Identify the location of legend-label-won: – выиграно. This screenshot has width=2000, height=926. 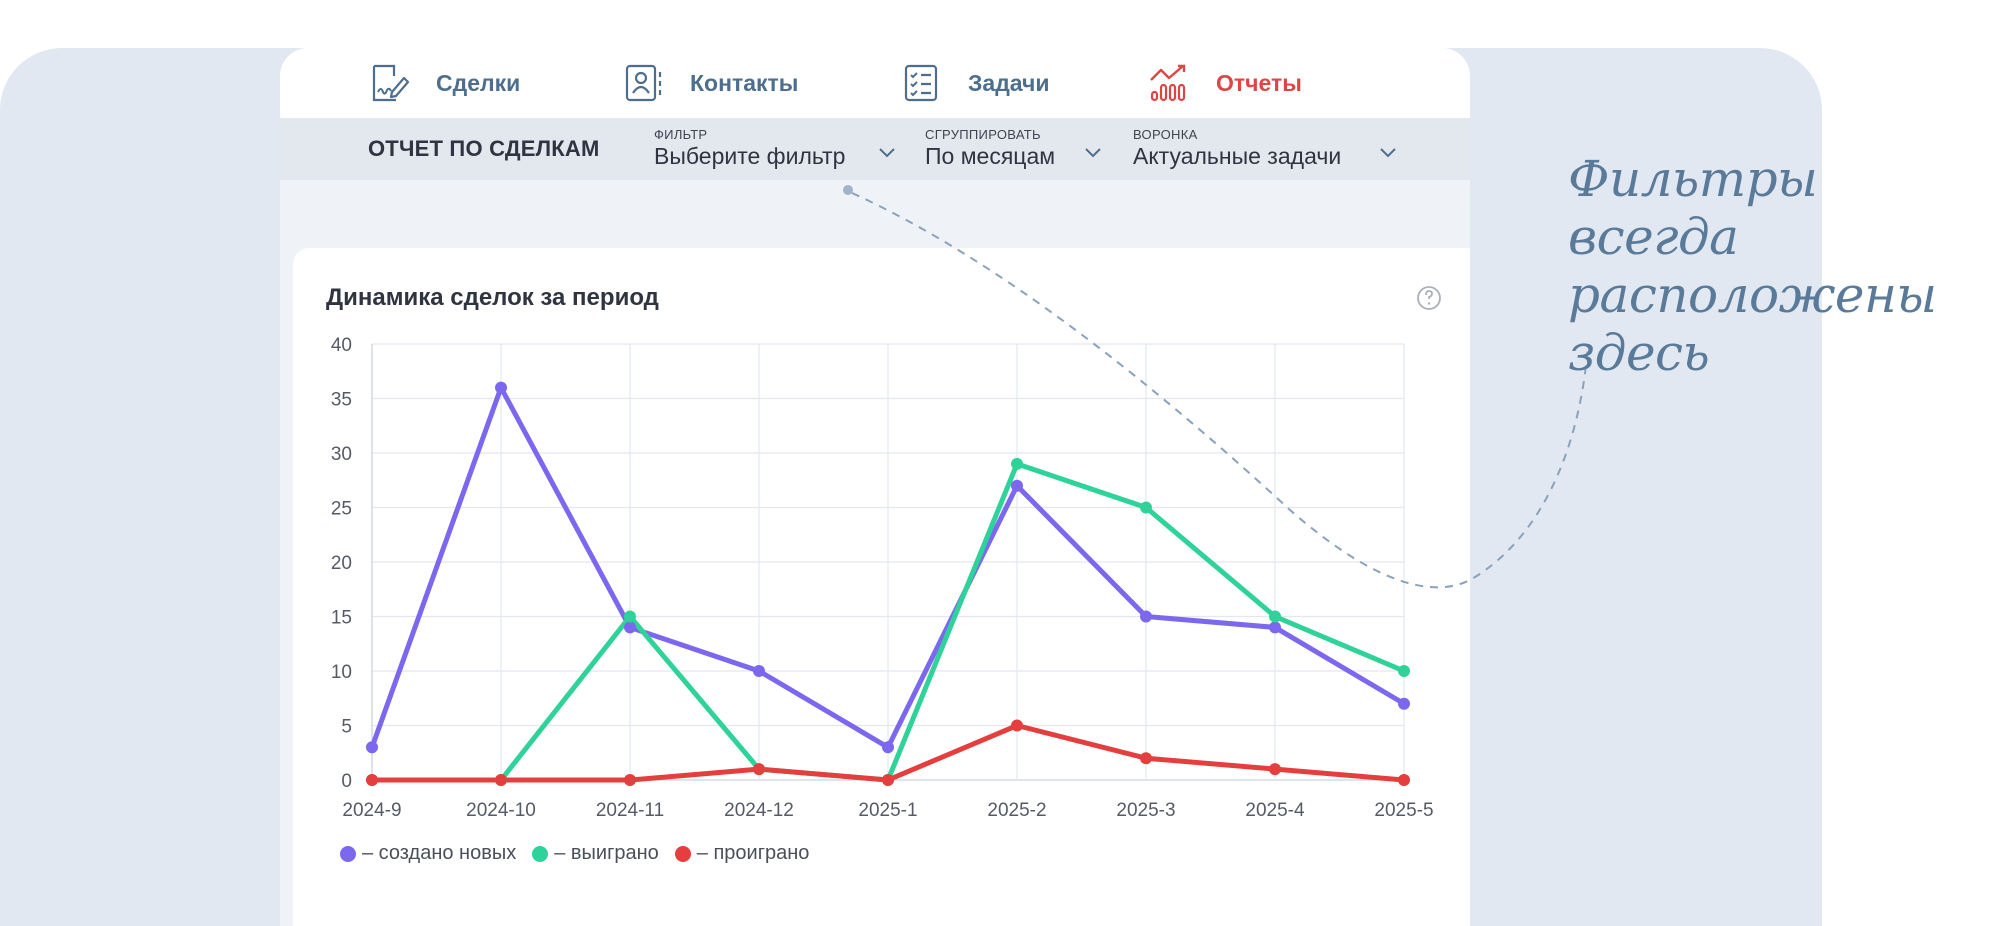
(606, 853).